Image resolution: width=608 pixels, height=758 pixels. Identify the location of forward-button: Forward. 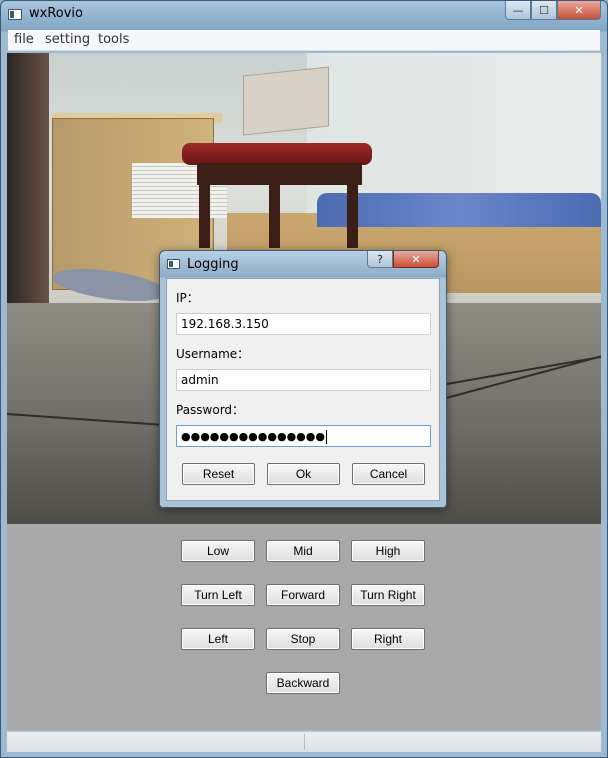
(303, 595).